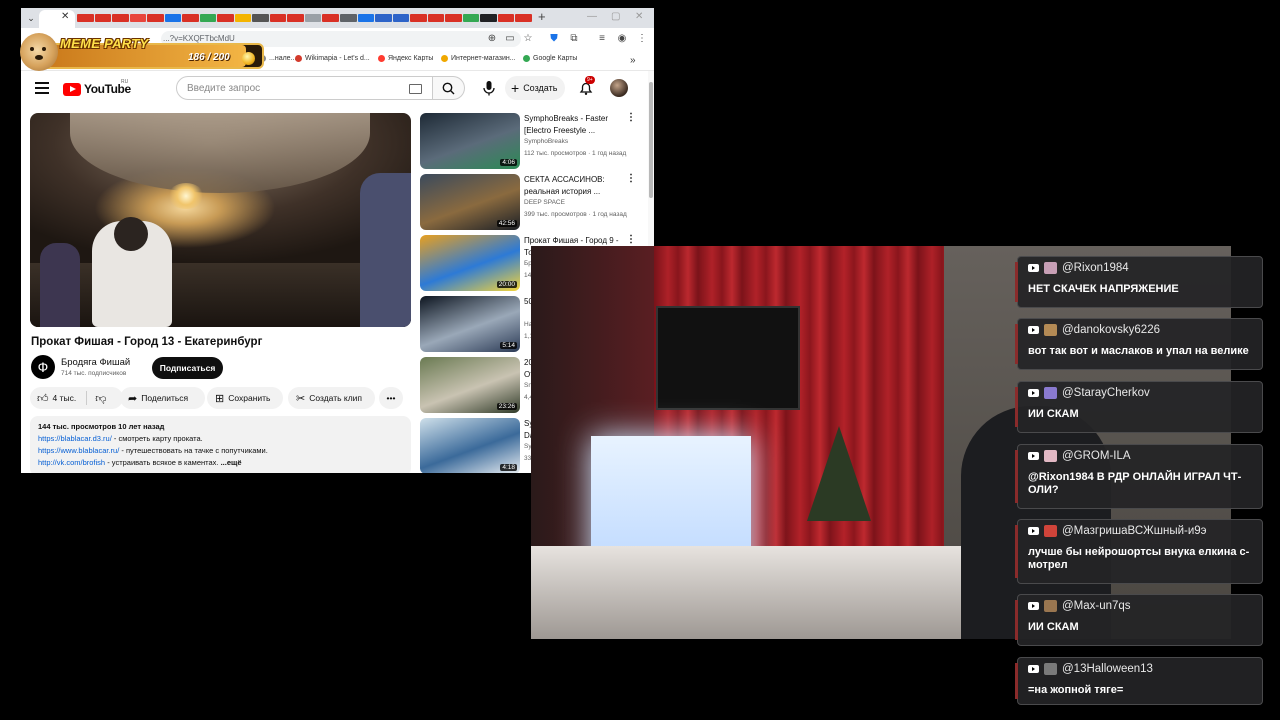 This screenshot has height=720, width=1280. What do you see at coordinates (187, 368) in the screenshot?
I see `subscribe-button: Подписаться` at bounding box center [187, 368].